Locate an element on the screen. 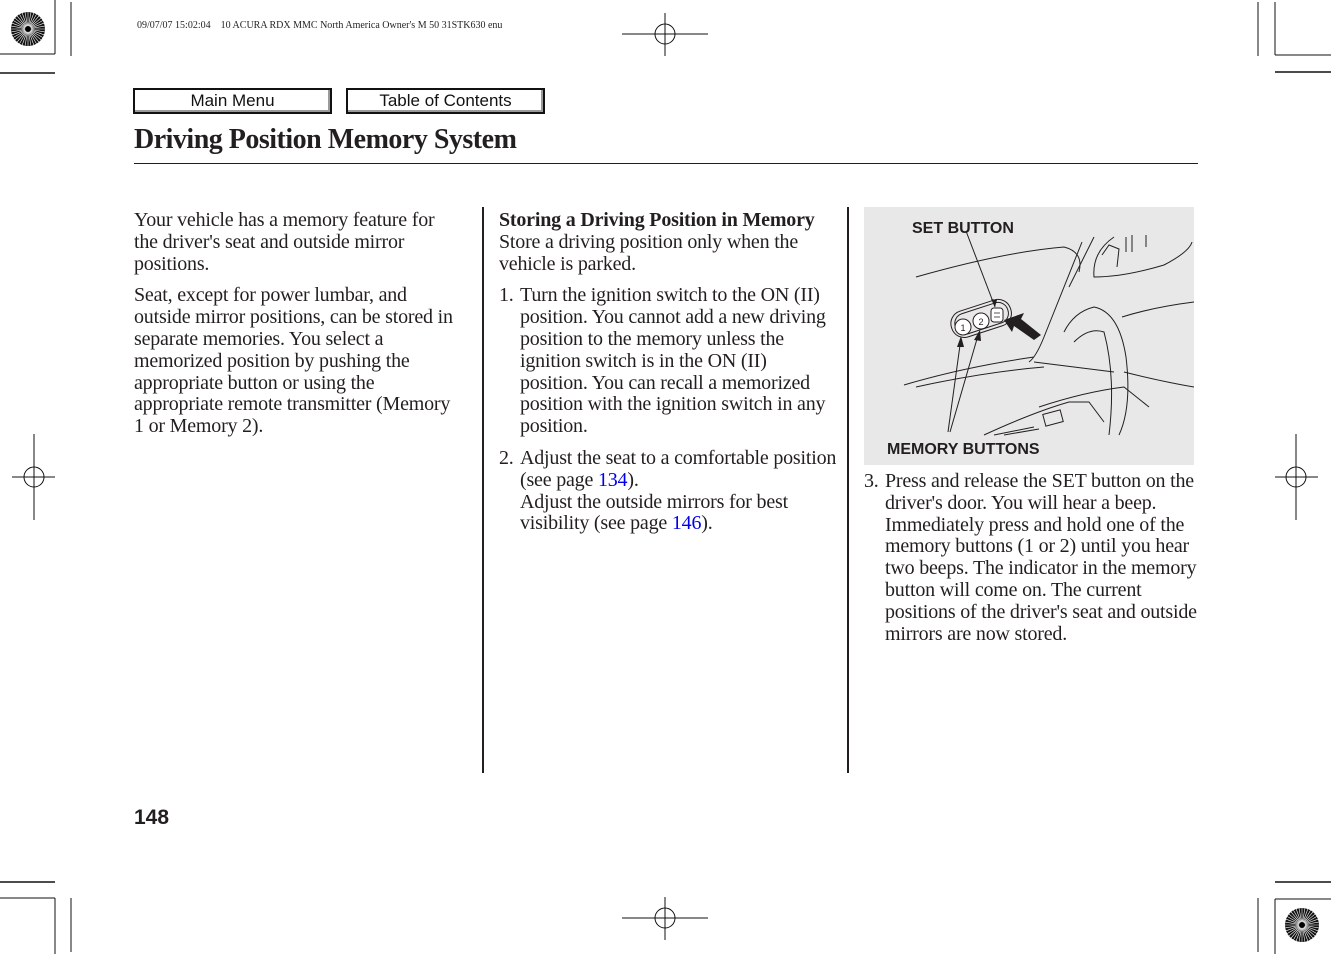 This screenshot has height=954, width=1331. step-number: 2. is located at coordinates (506, 457).